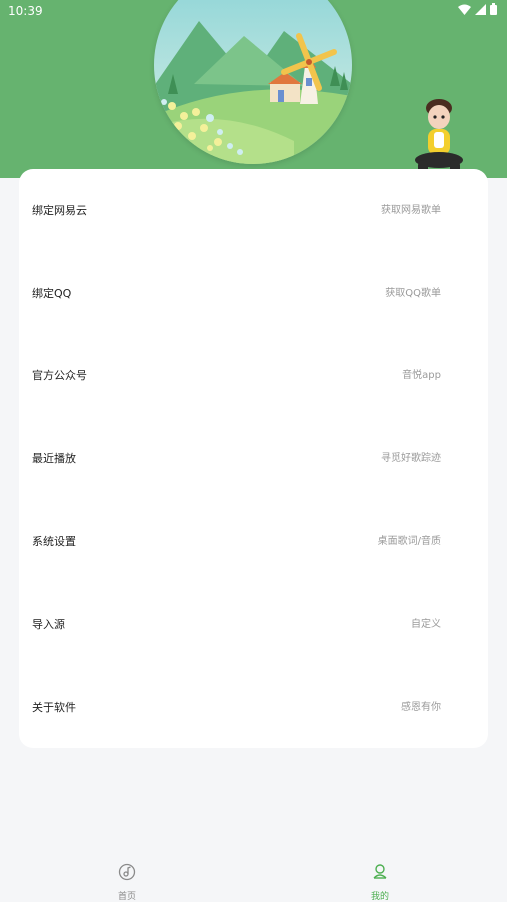 The width and height of the screenshot is (507, 902). What do you see at coordinates (380, 873) in the screenshot?
I see `user-icon` at bounding box center [380, 873].